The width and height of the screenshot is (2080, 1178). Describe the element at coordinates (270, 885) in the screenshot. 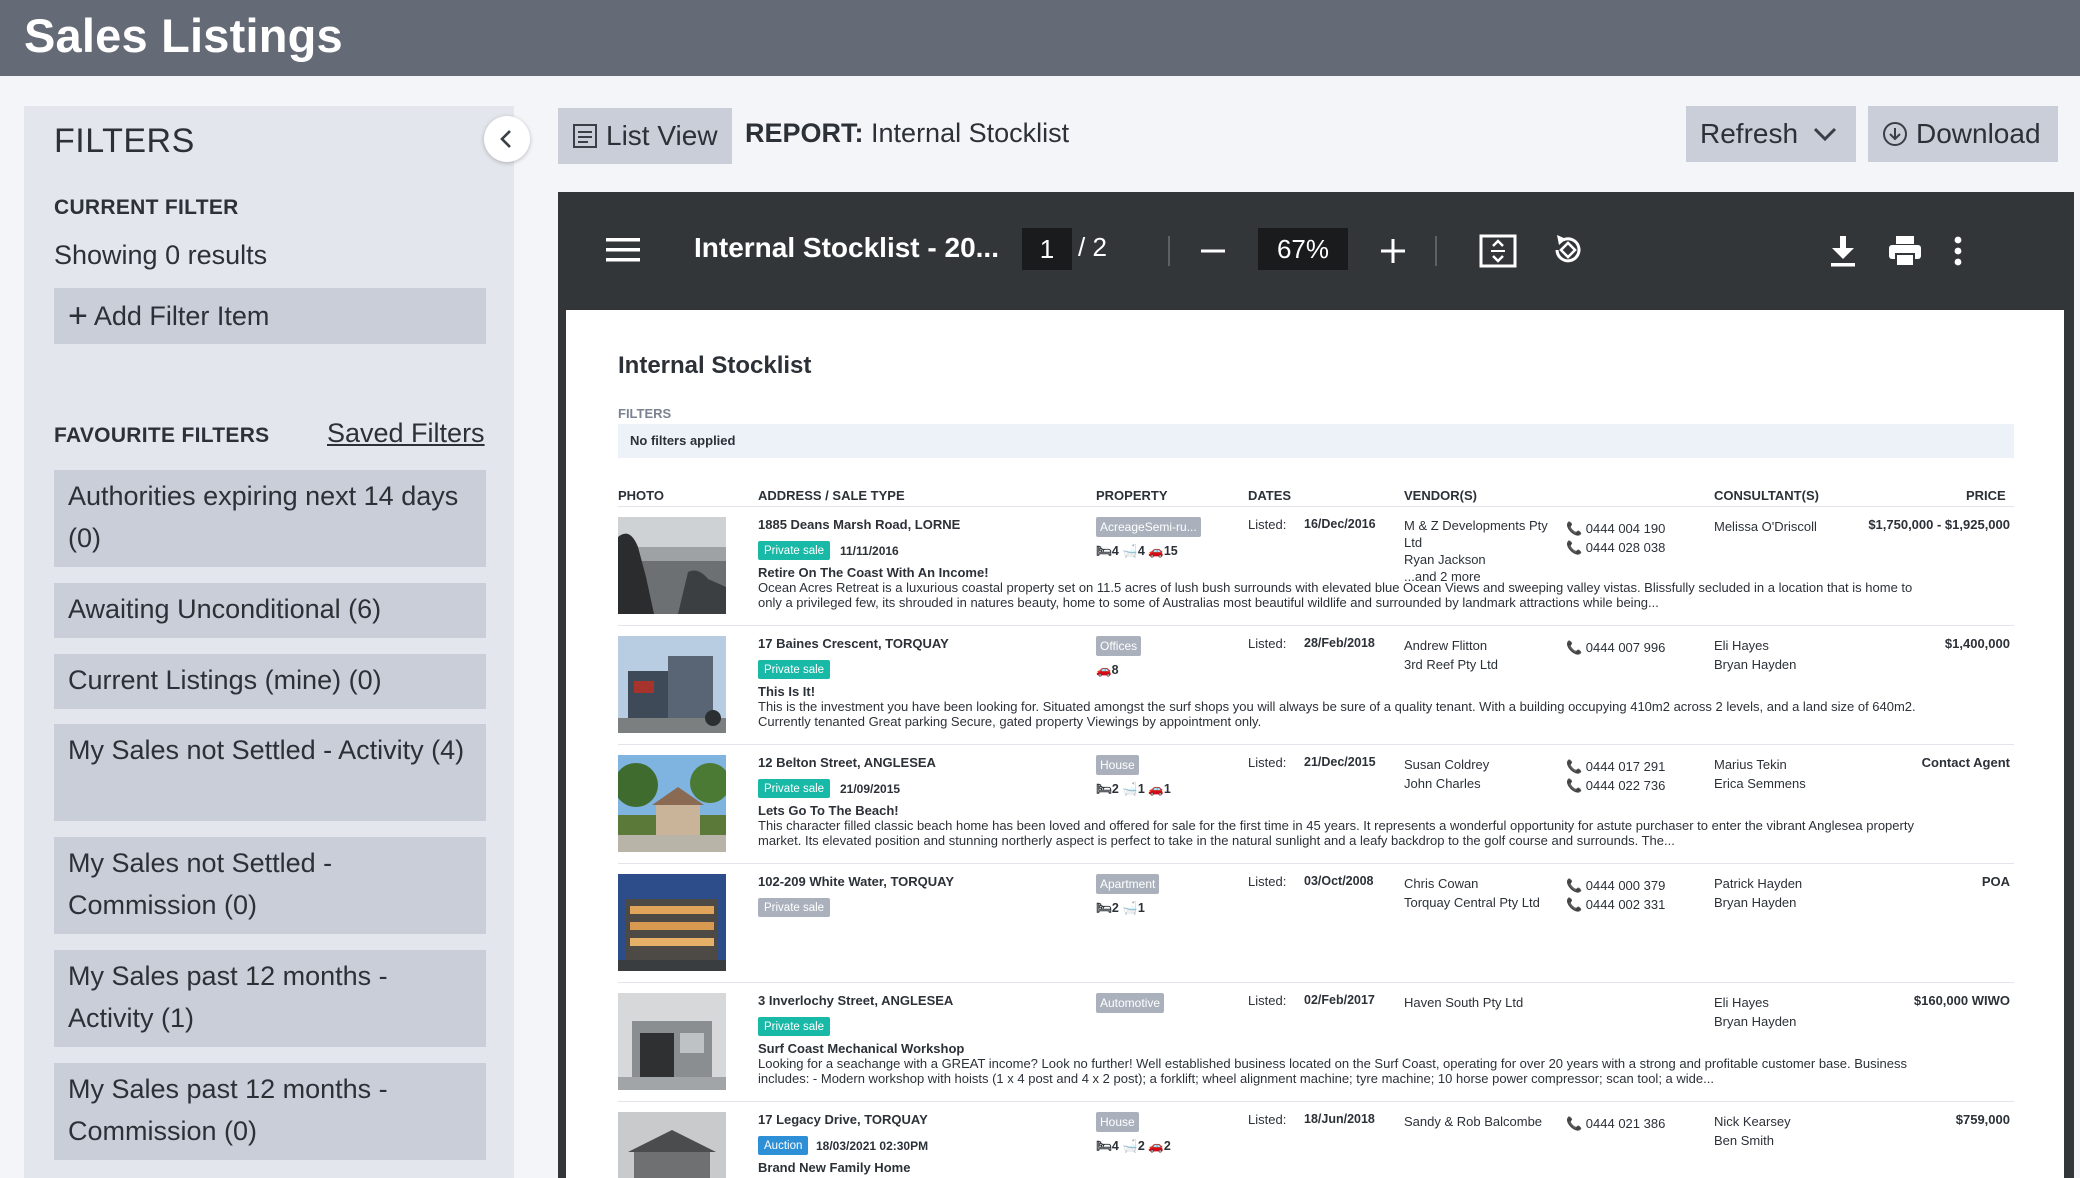

I see `favourite-filter-item: My Sales not Settled - Commission (0)` at that location.